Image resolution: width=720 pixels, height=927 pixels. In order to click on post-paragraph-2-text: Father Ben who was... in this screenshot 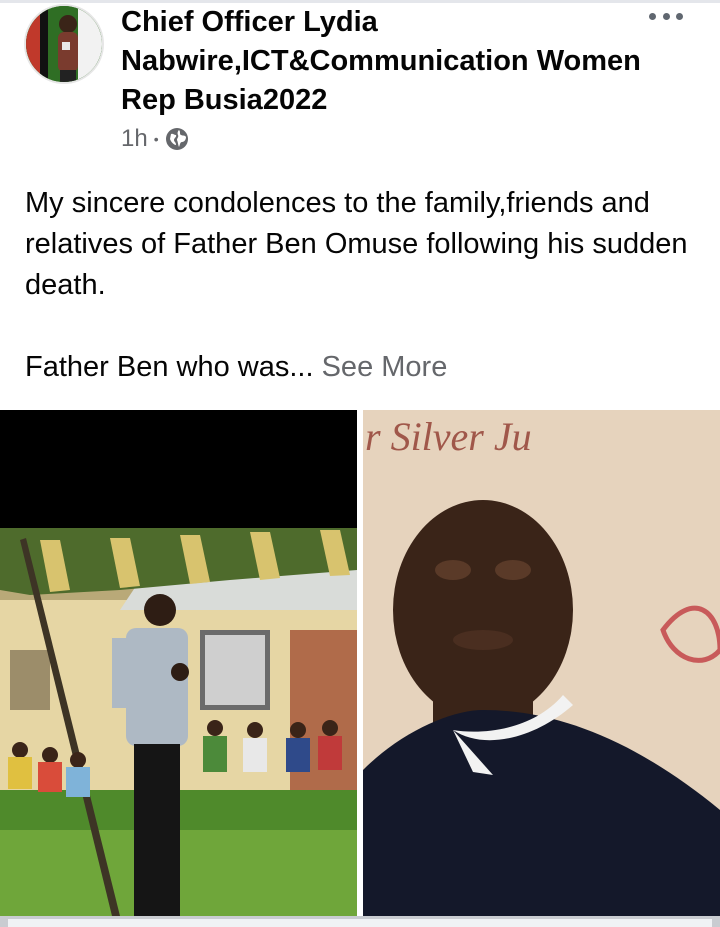, I will do `click(169, 367)`.